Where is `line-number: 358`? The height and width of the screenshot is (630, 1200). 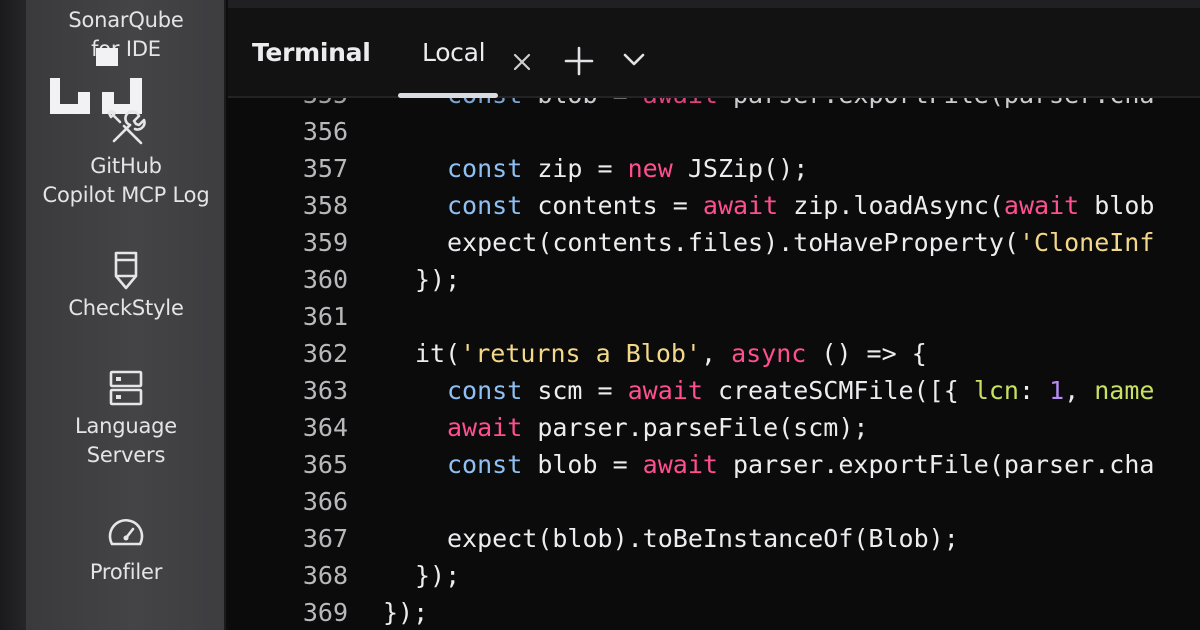
line-number: 358 is located at coordinates (325, 205).